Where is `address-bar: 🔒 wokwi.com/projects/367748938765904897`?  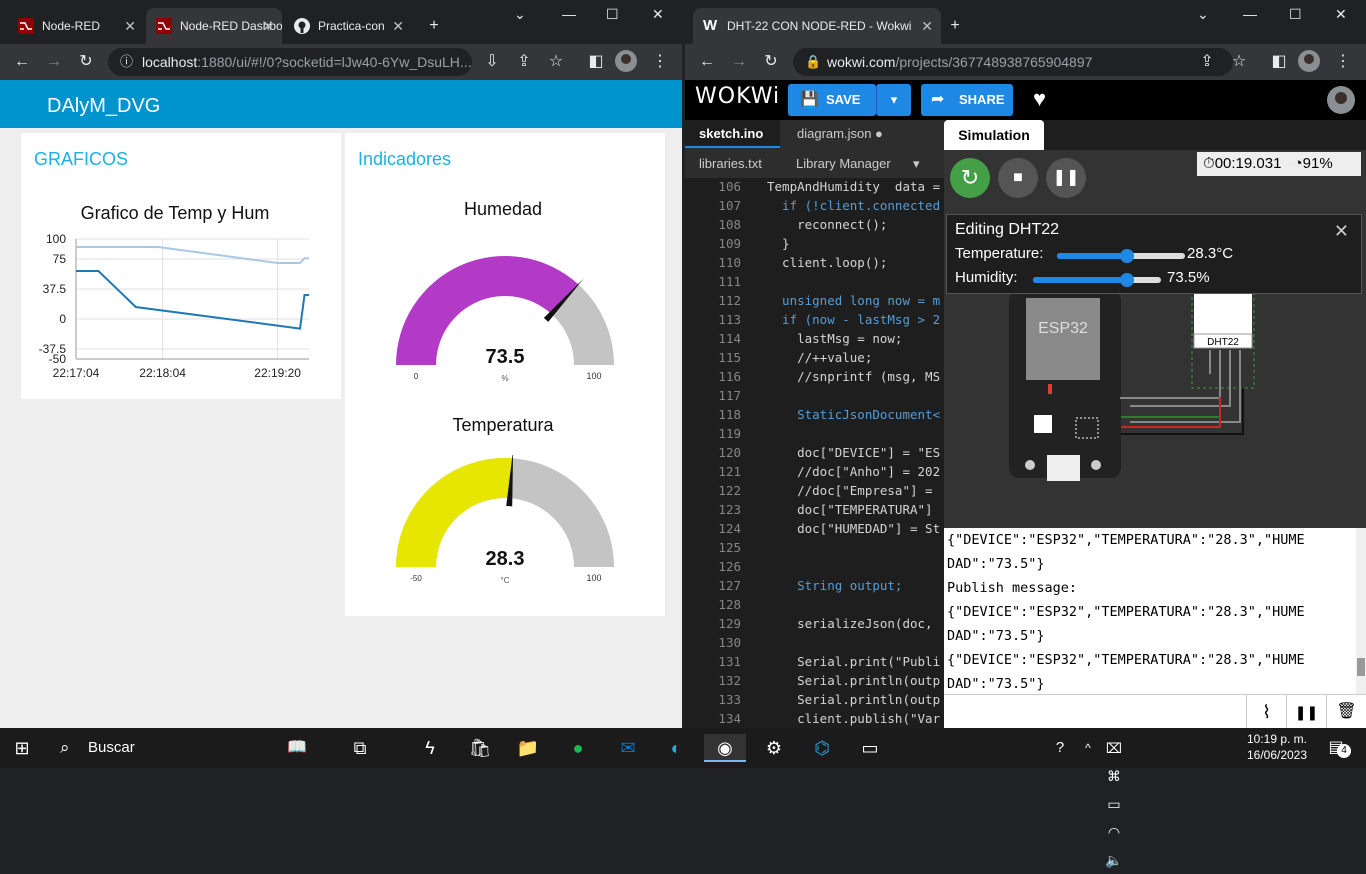 address-bar: 🔒 wokwi.com/projects/367748938765904897 is located at coordinates (1013, 62).